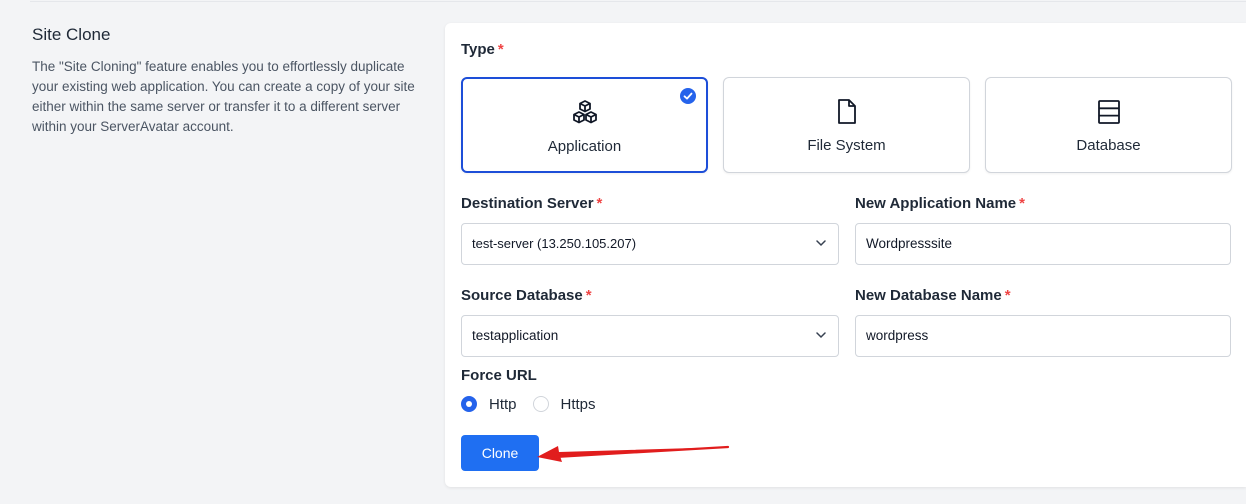 The height and width of the screenshot is (504, 1246). What do you see at coordinates (650, 244) in the screenshot?
I see `destination-server-select: test-server (13.250.105.207)` at bounding box center [650, 244].